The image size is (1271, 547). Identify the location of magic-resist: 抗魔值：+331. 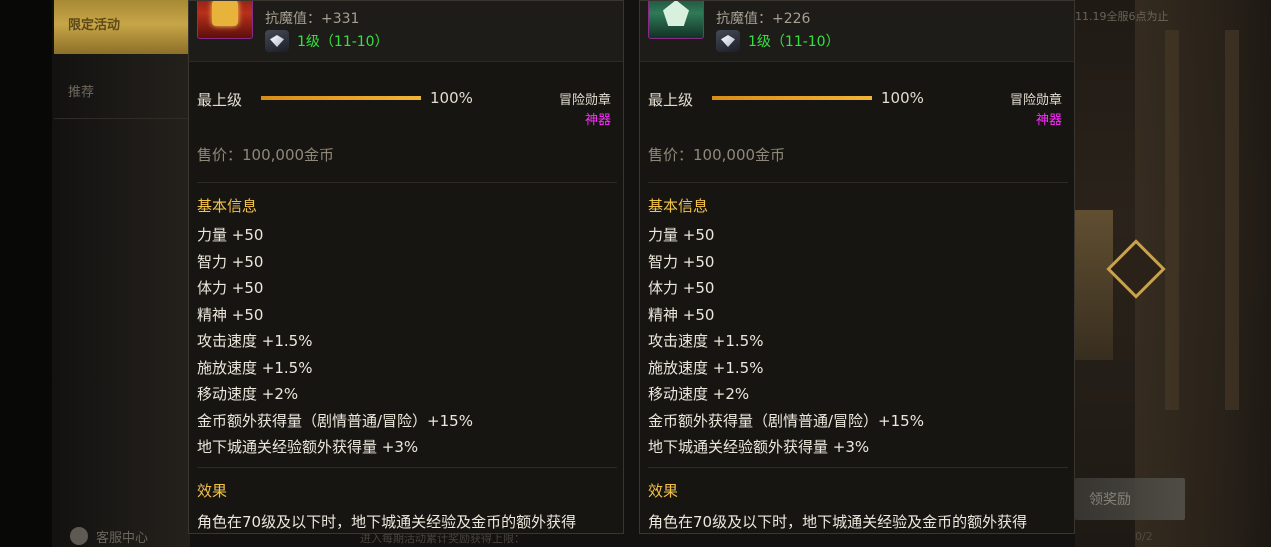
(312, 19).